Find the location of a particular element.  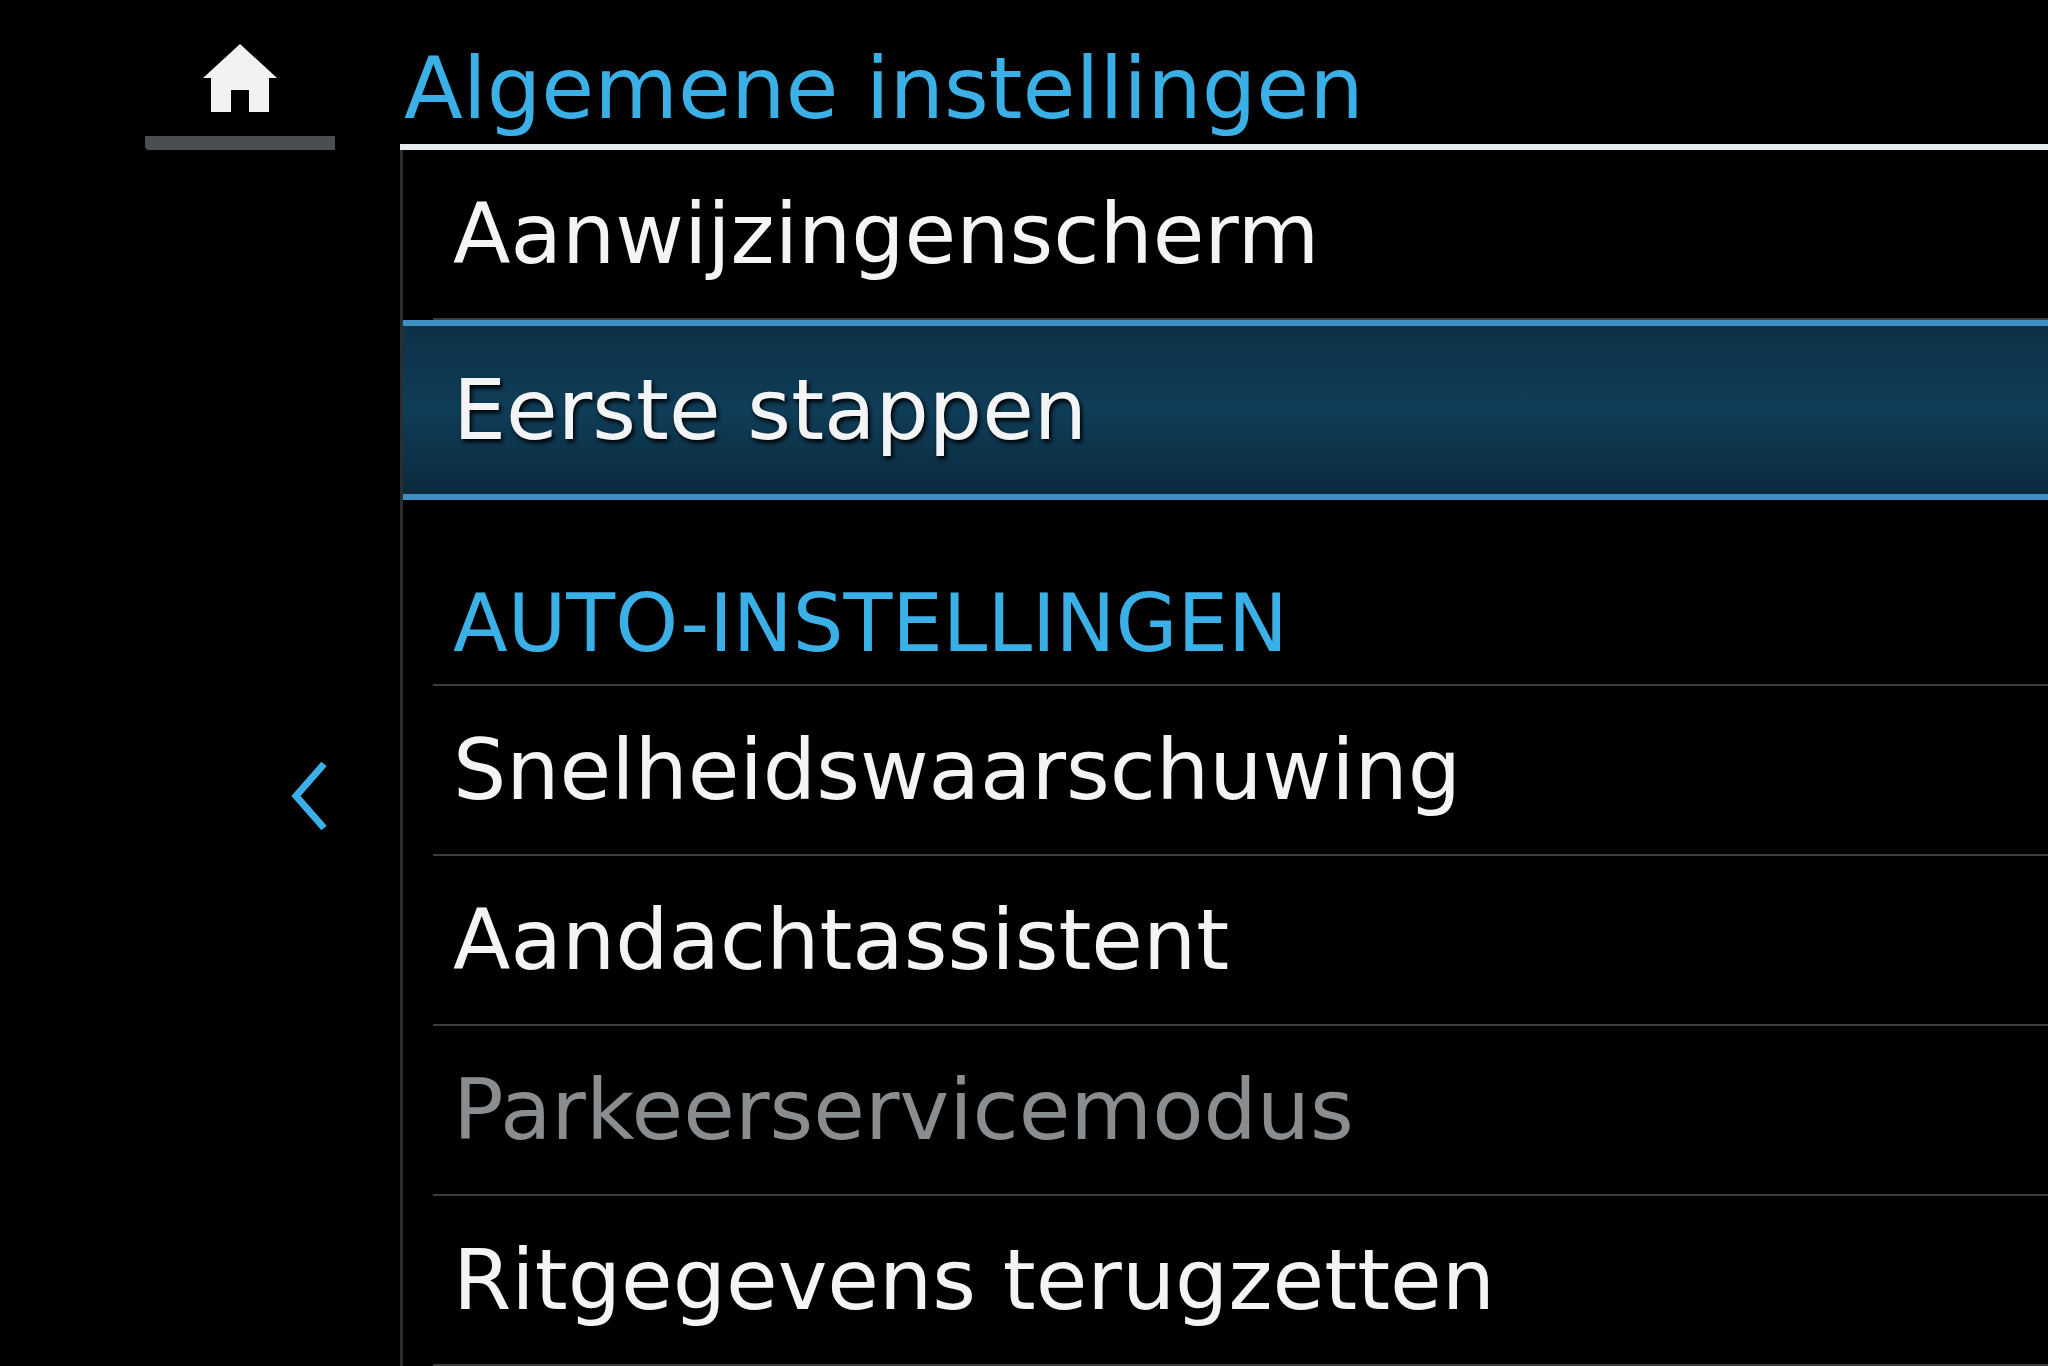

screen-title: Algemene instellingen is located at coordinates (883, 89).